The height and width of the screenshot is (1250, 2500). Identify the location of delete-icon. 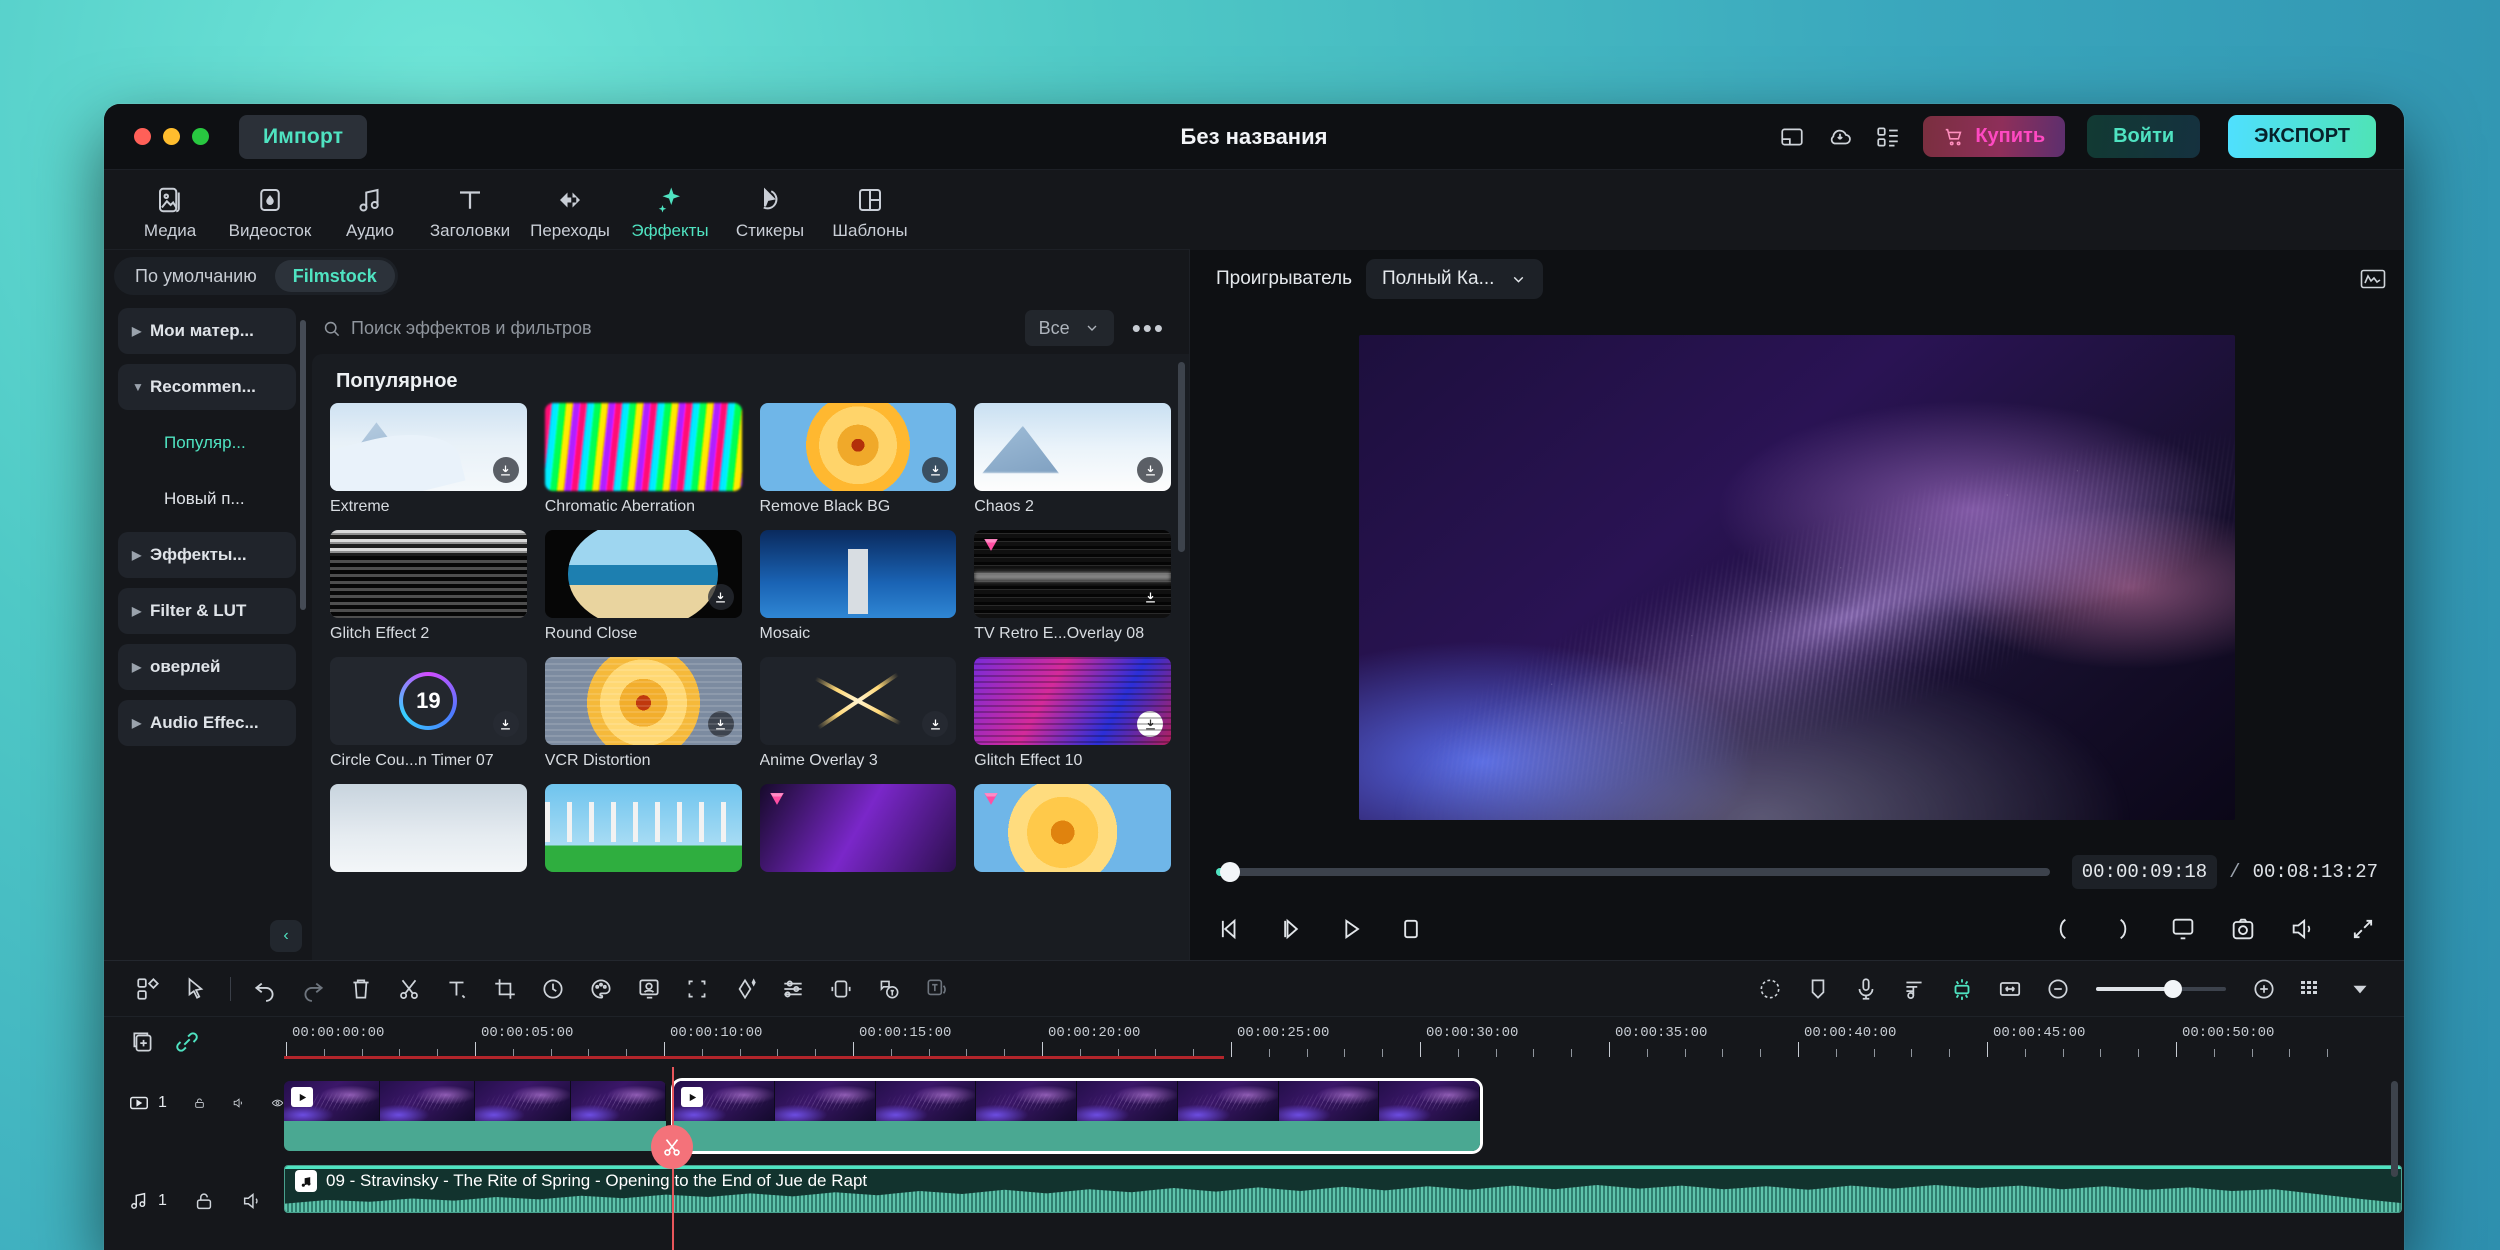
(361, 989).